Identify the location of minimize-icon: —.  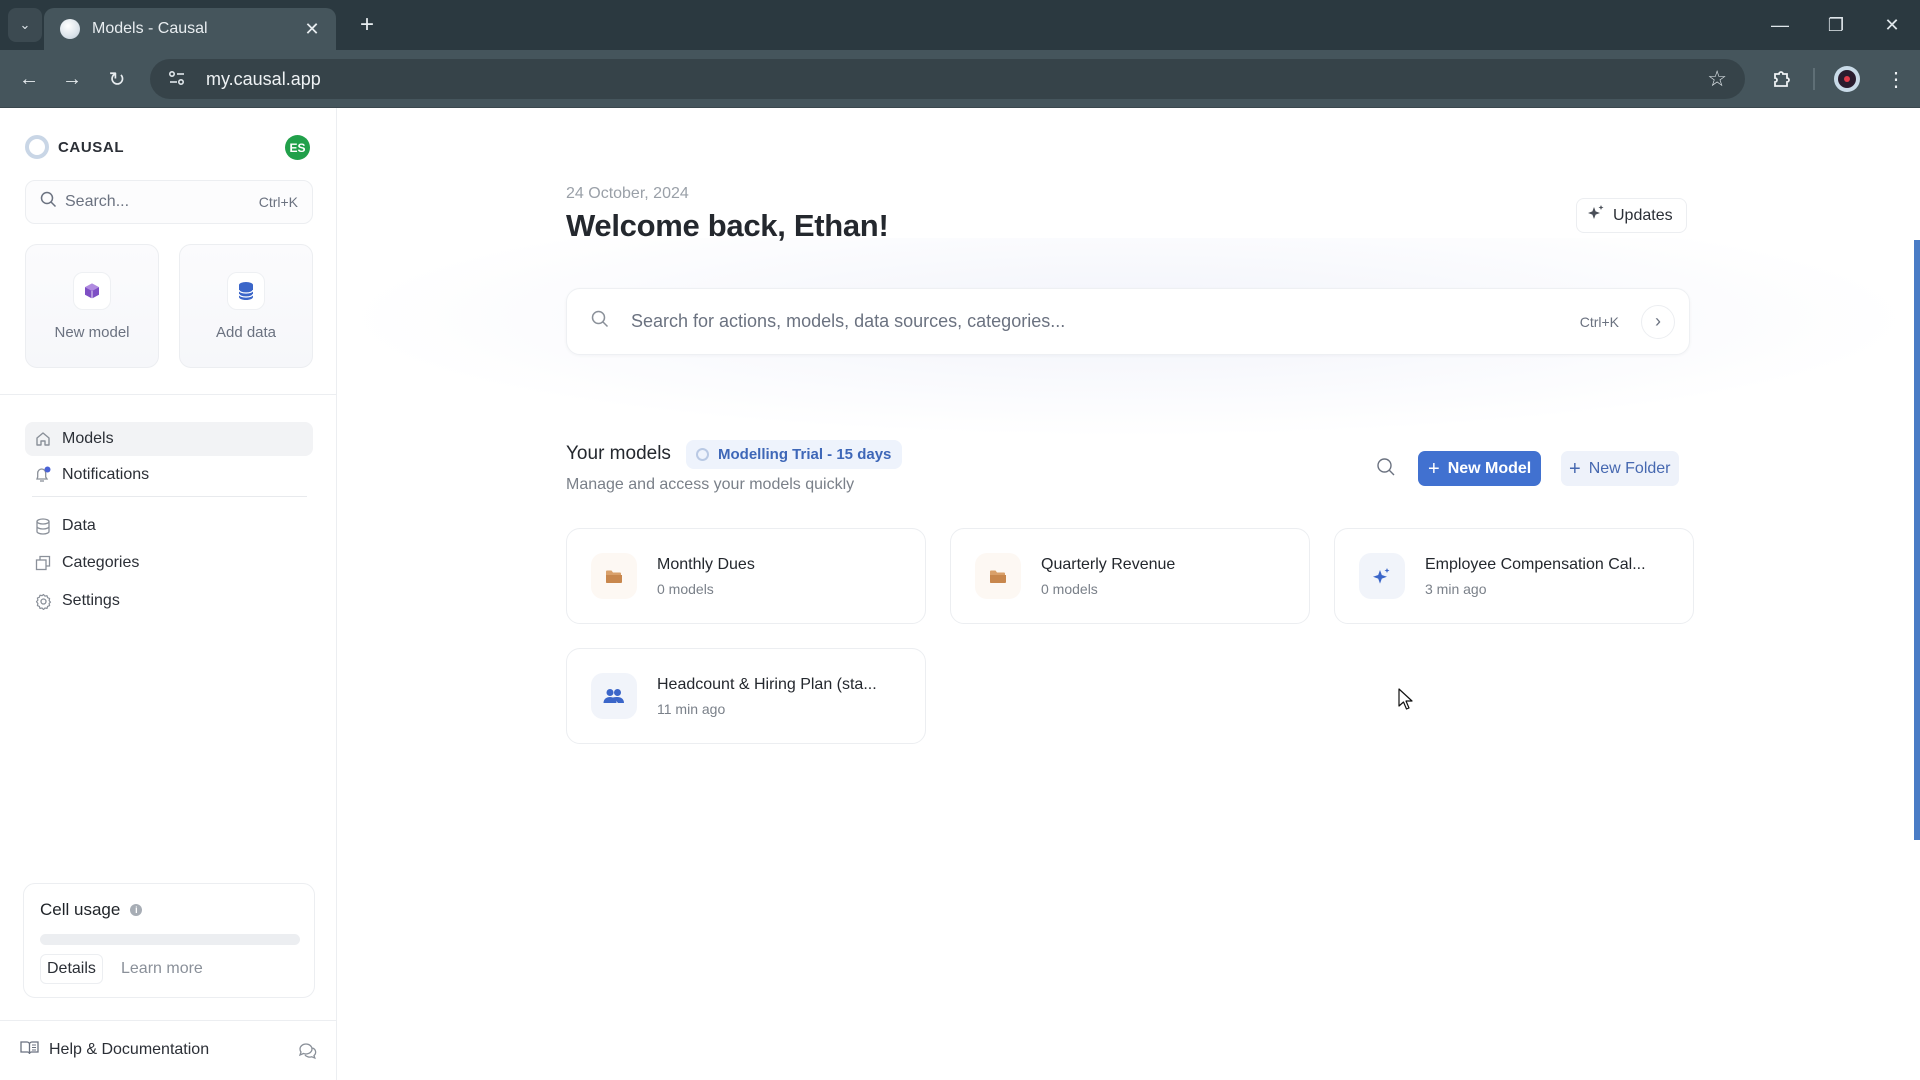
(1780, 25).